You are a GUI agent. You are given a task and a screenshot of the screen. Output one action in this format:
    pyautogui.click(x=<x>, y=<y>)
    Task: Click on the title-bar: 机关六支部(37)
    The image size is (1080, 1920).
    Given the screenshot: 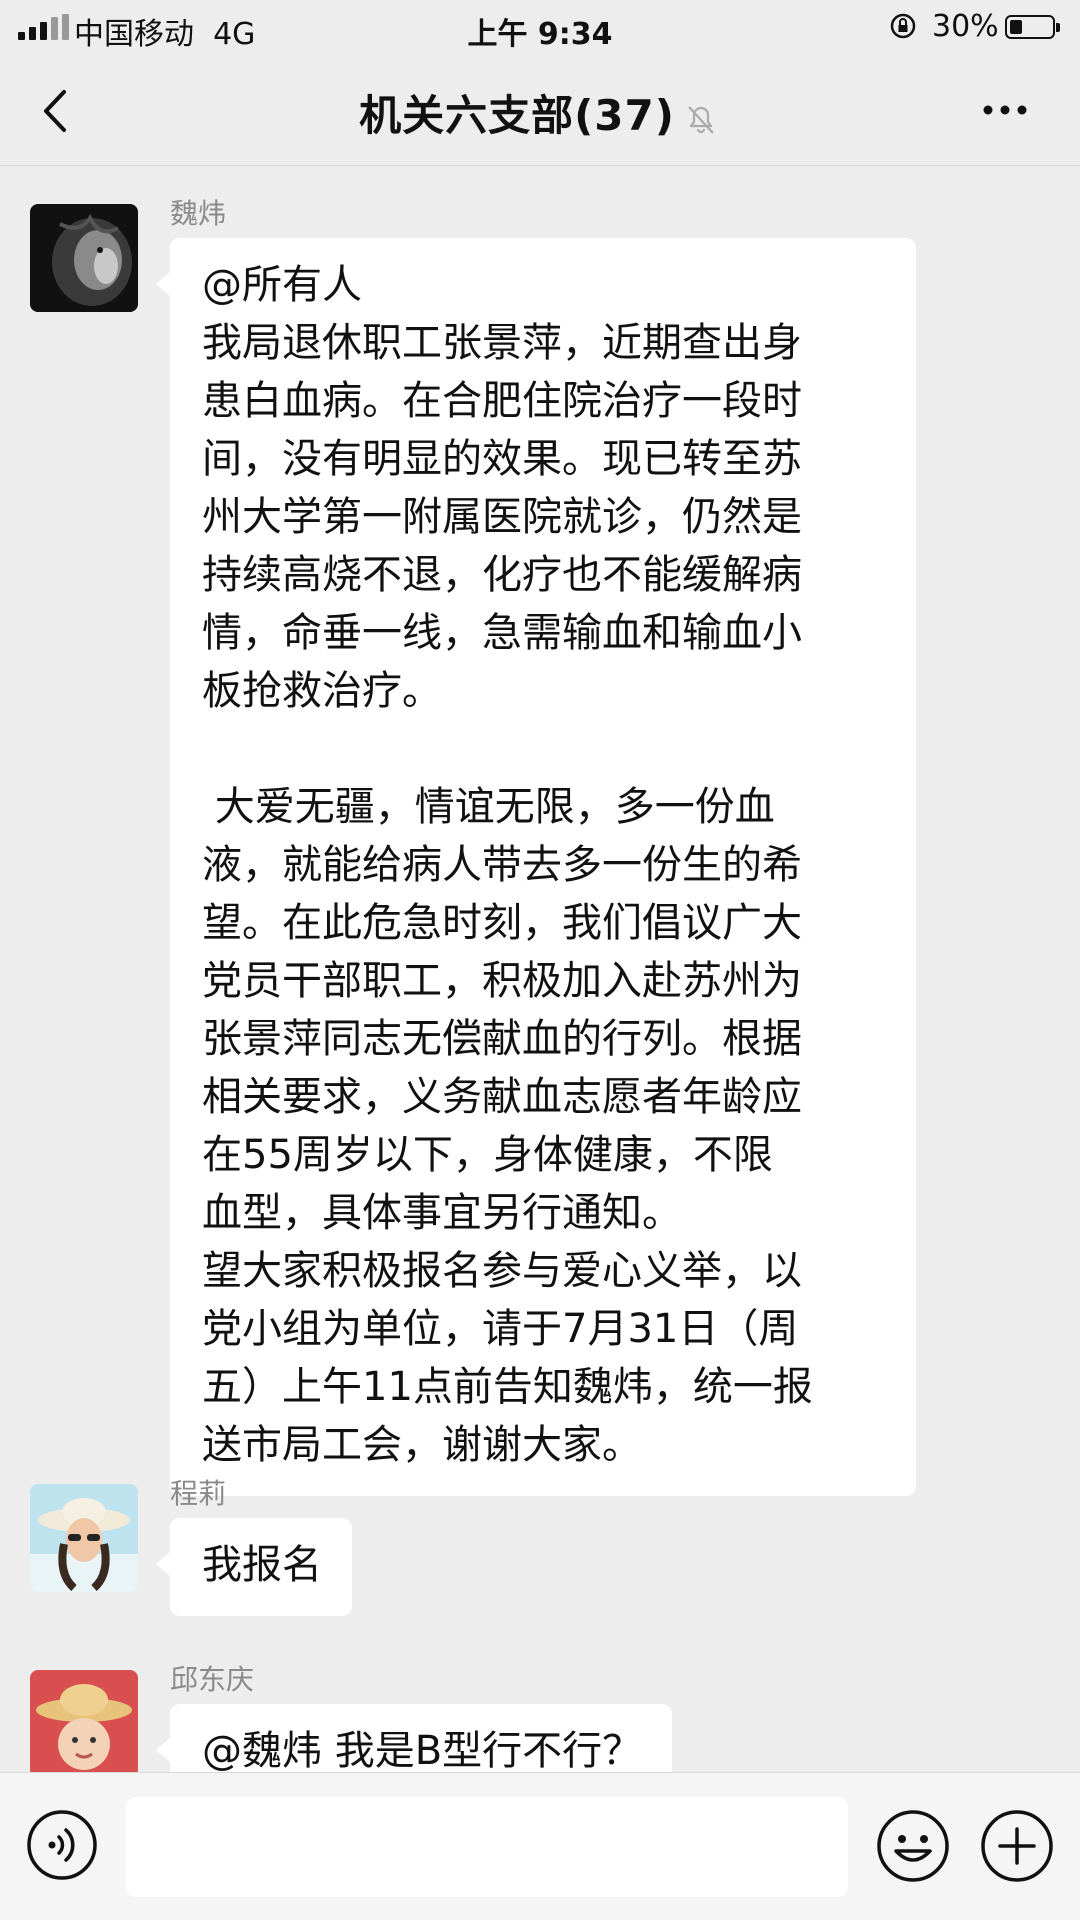 What is the action you would take?
    pyautogui.click(x=540, y=111)
    